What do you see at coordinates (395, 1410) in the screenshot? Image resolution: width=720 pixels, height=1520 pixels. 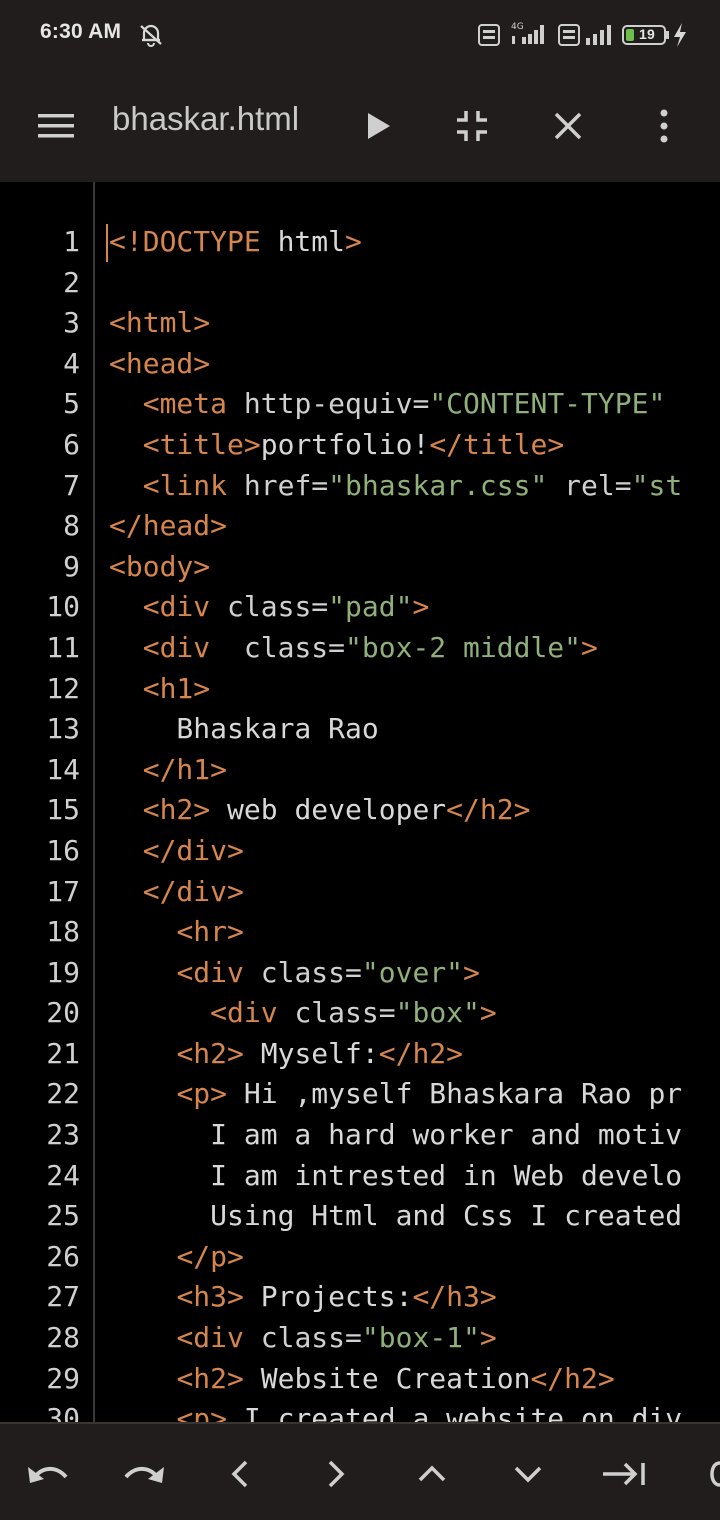 I see `code-line: <p> I created a website on div` at bounding box center [395, 1410].